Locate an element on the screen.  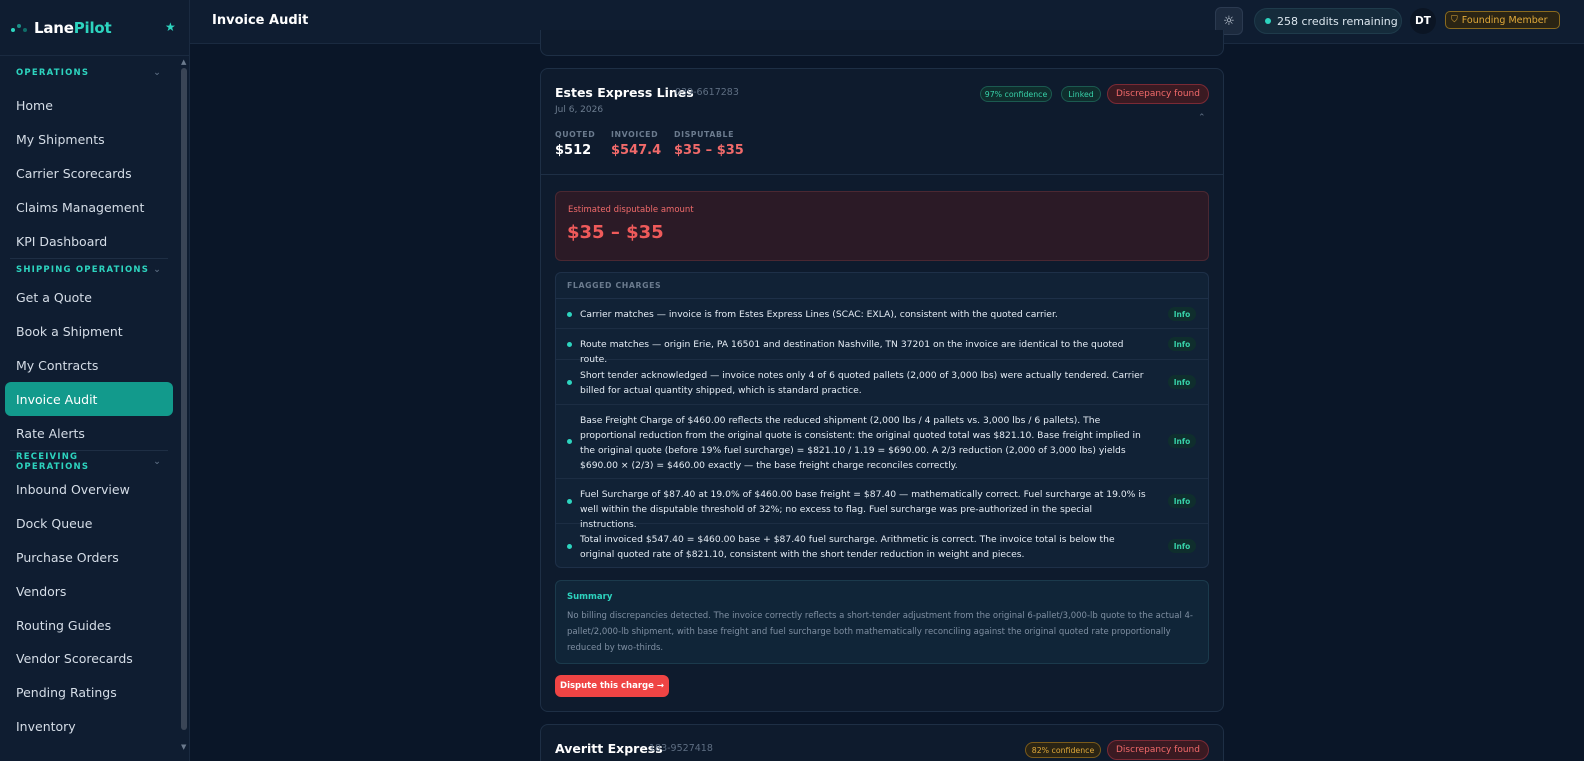
lanepilot-logo-icon is located at coordinates (20, 28).